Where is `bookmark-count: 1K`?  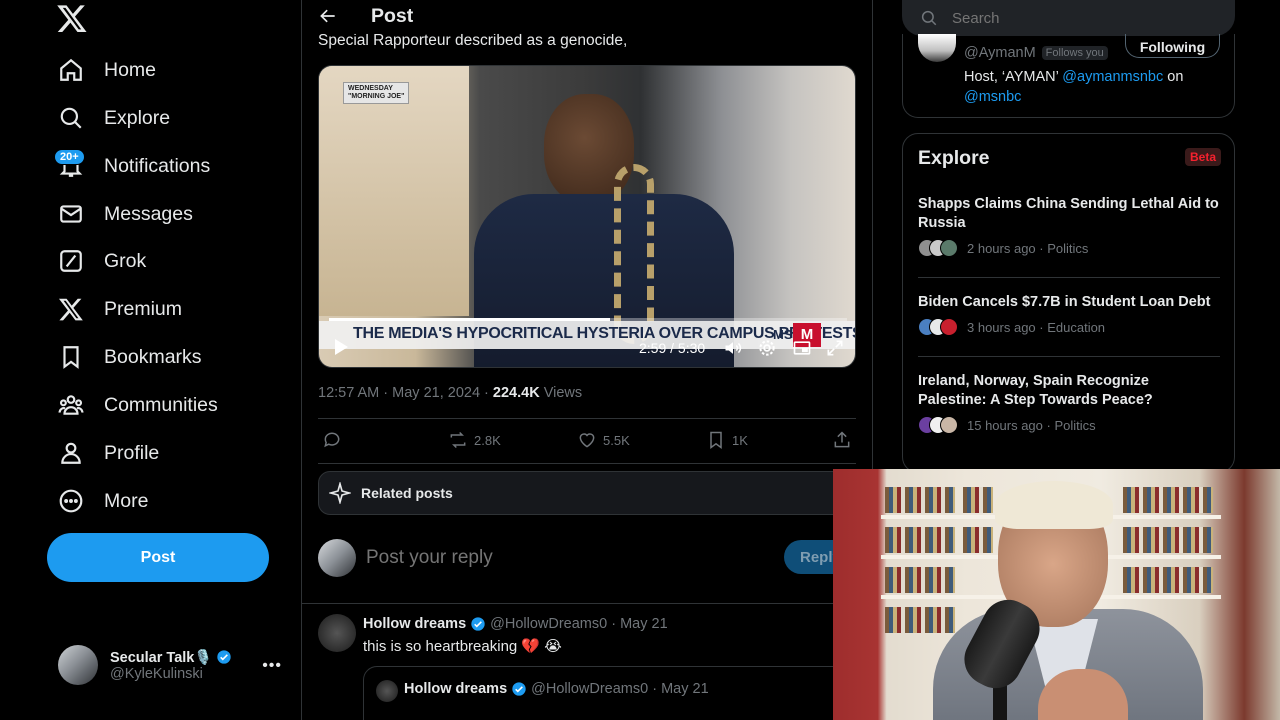 bookmark-count: 1K is located at coordinates (740, 440).